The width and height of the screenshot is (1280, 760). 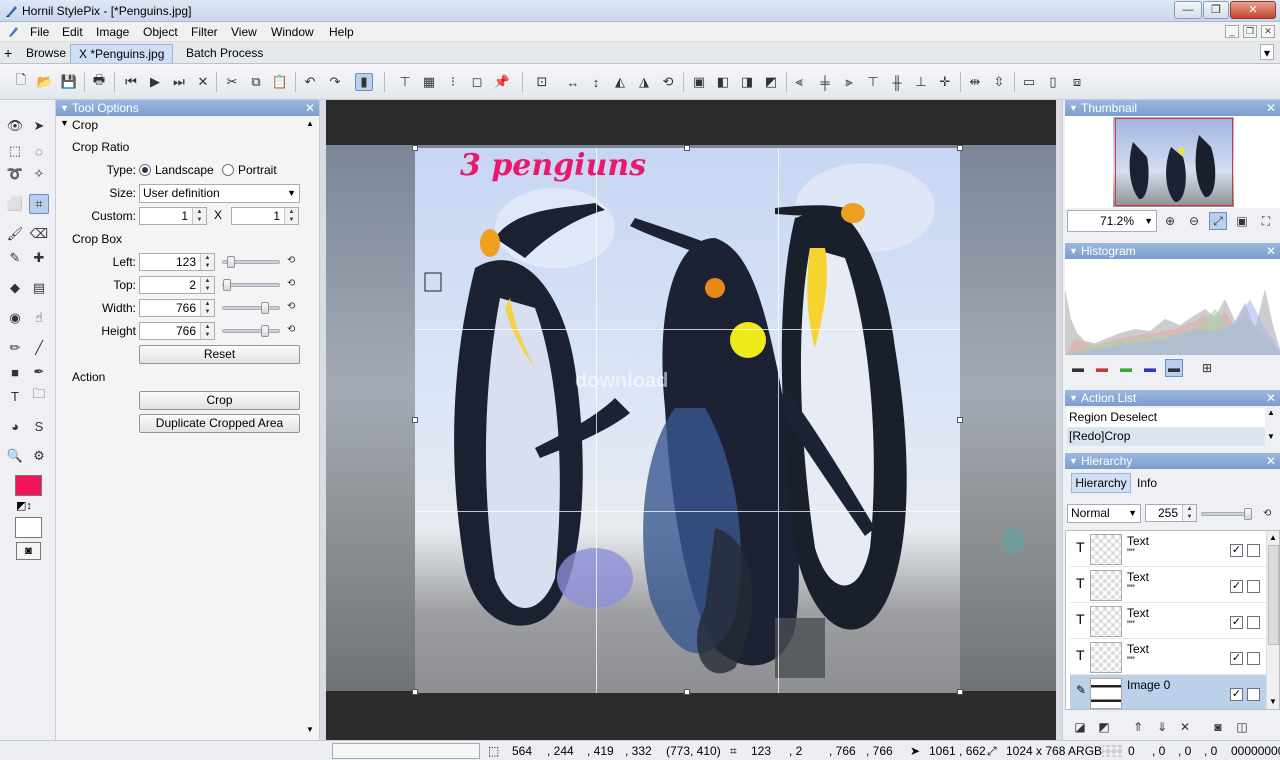 I want to click on layer-row-selected: ✎ Image 0 ✓, so click(x=1168, y=692).